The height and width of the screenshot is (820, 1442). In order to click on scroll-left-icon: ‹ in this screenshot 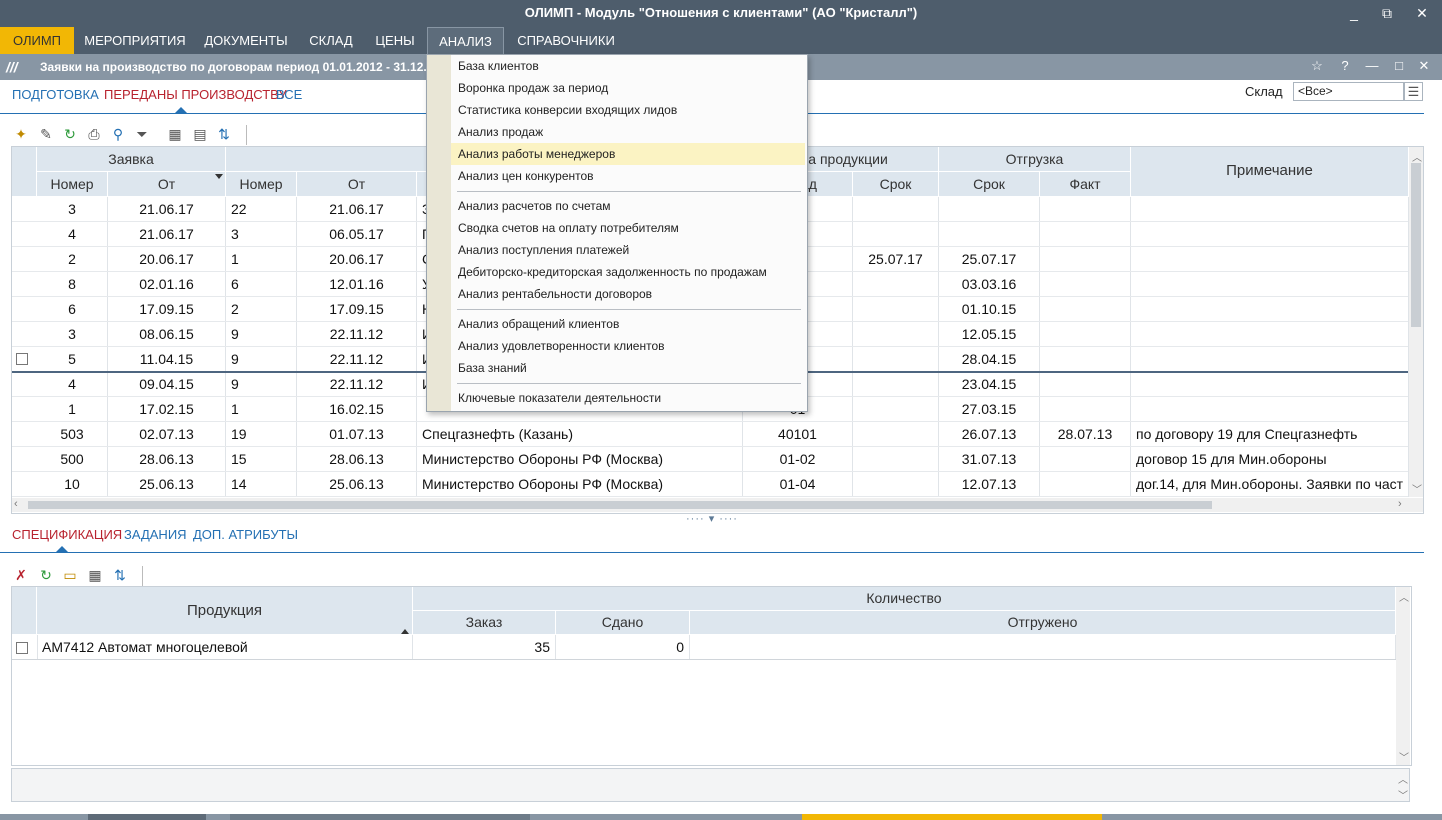, I will do `click(16, 504)`.